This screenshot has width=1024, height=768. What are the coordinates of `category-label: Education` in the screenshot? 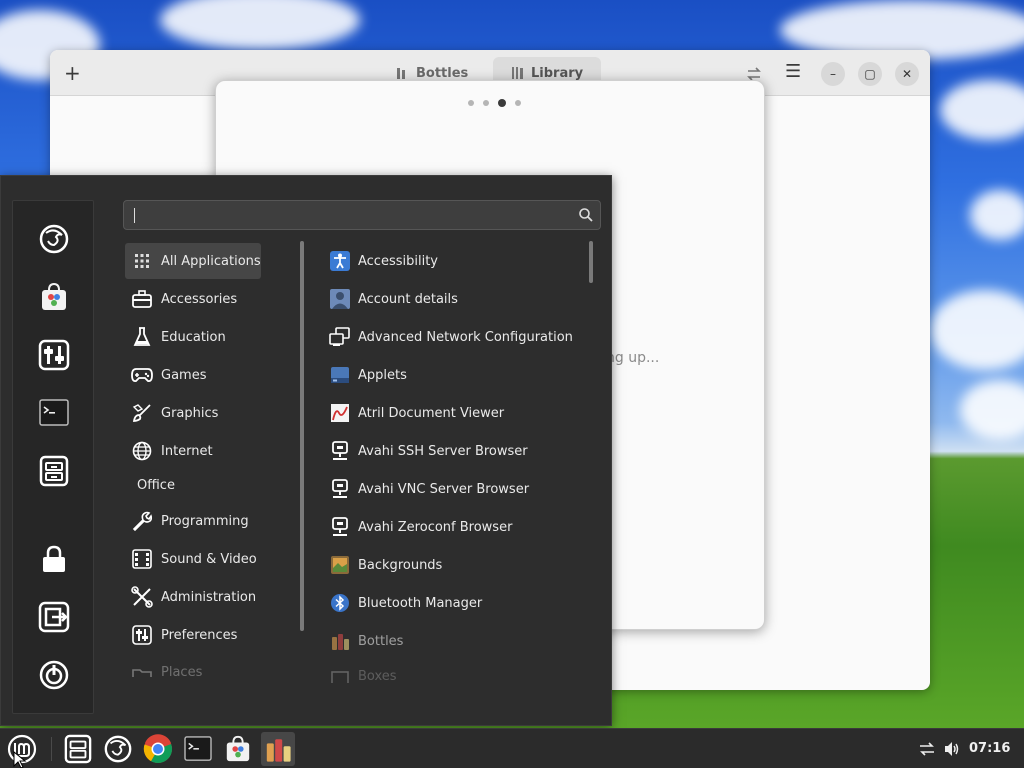 It's located at (193, 337).